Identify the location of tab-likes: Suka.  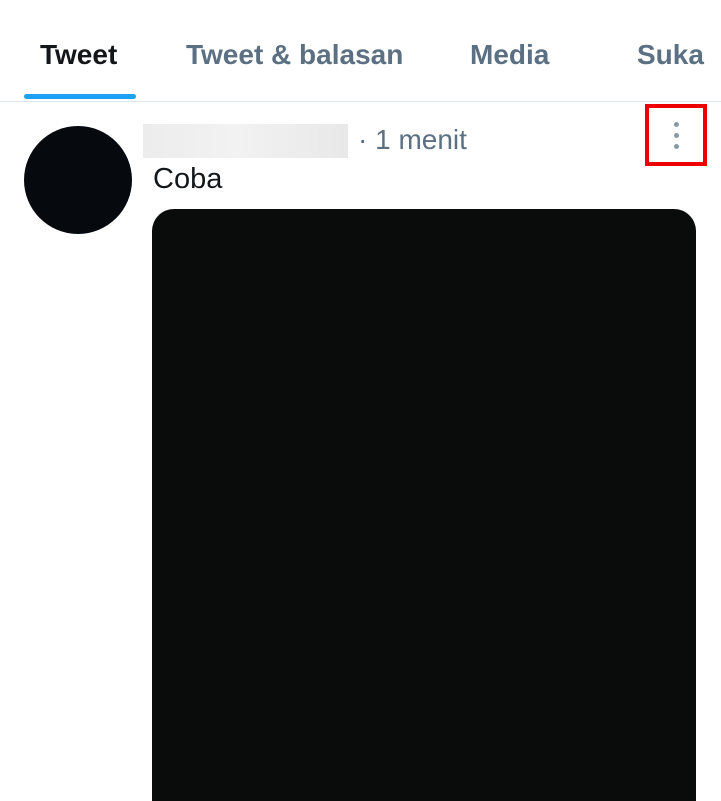
(670, 55).